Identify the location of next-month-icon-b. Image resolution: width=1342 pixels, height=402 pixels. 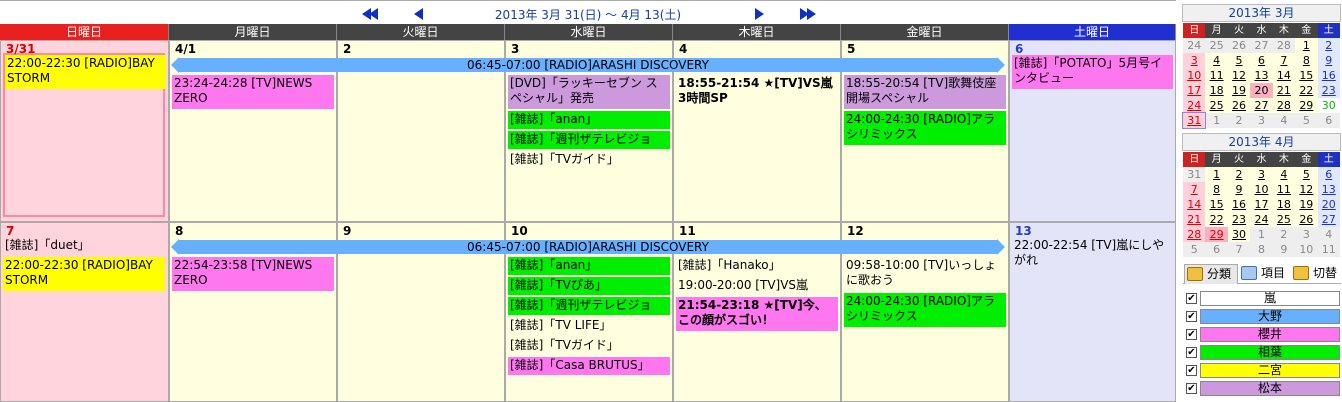
(811, 14).